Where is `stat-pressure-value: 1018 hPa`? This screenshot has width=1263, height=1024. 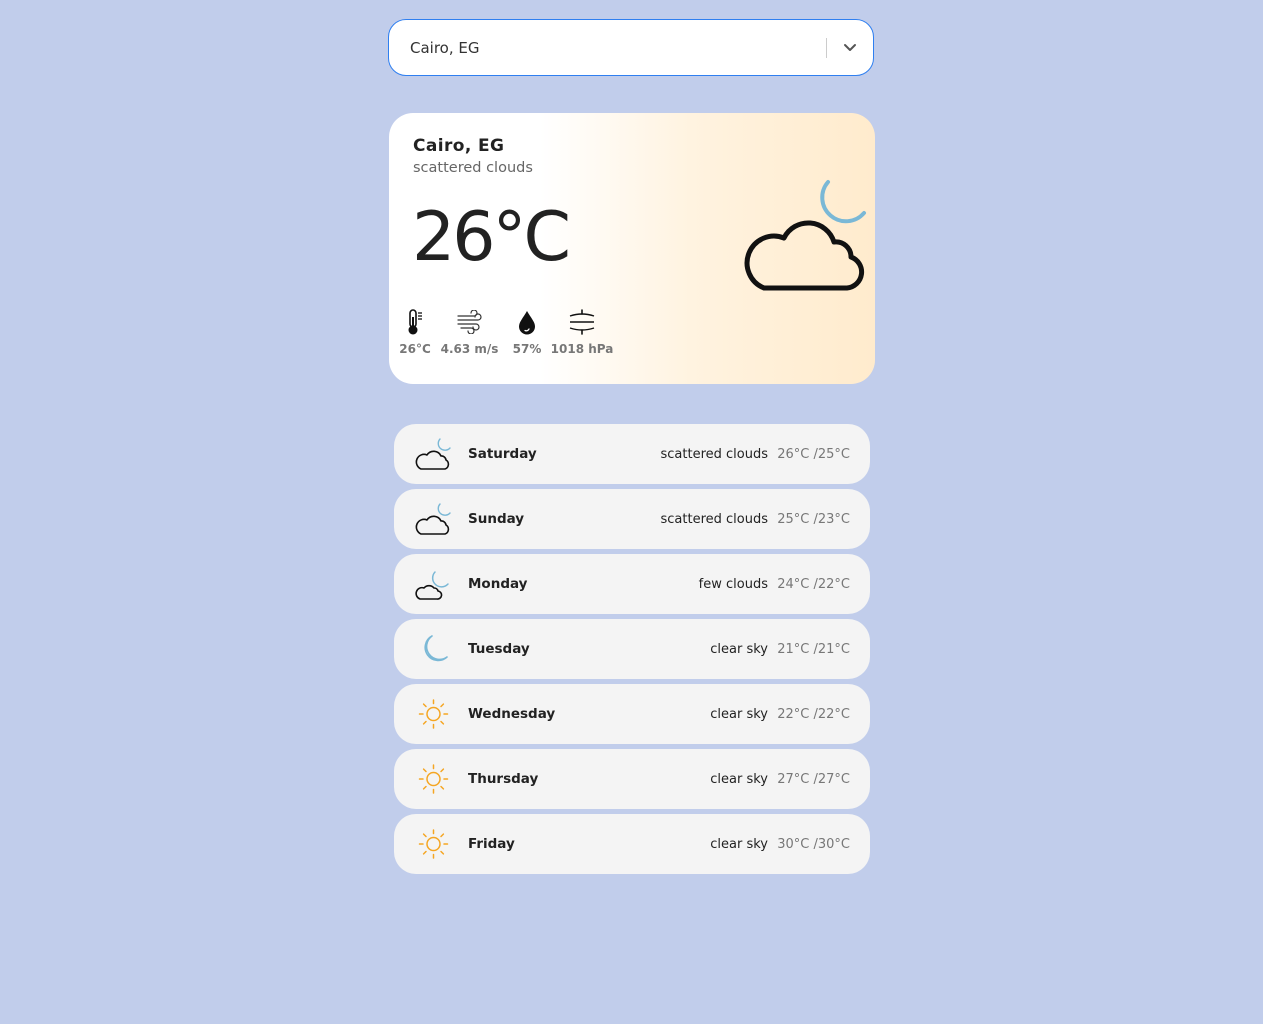 stat-pressure-value: 1018 hPa is located at coordinates (582, 349).